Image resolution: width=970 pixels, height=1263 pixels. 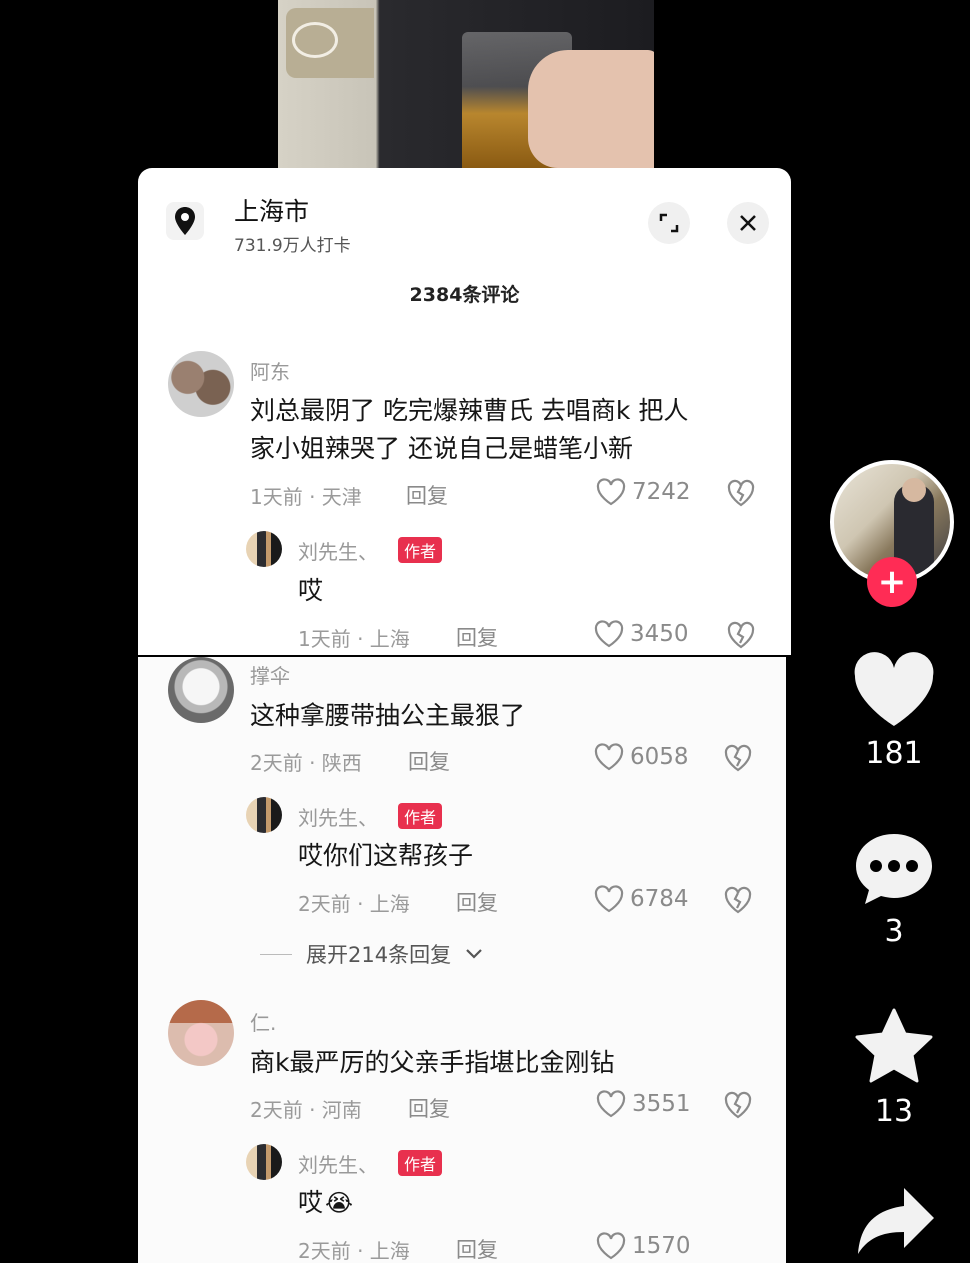 I want to click on like-count: 6784, so click(x=659, y=899).